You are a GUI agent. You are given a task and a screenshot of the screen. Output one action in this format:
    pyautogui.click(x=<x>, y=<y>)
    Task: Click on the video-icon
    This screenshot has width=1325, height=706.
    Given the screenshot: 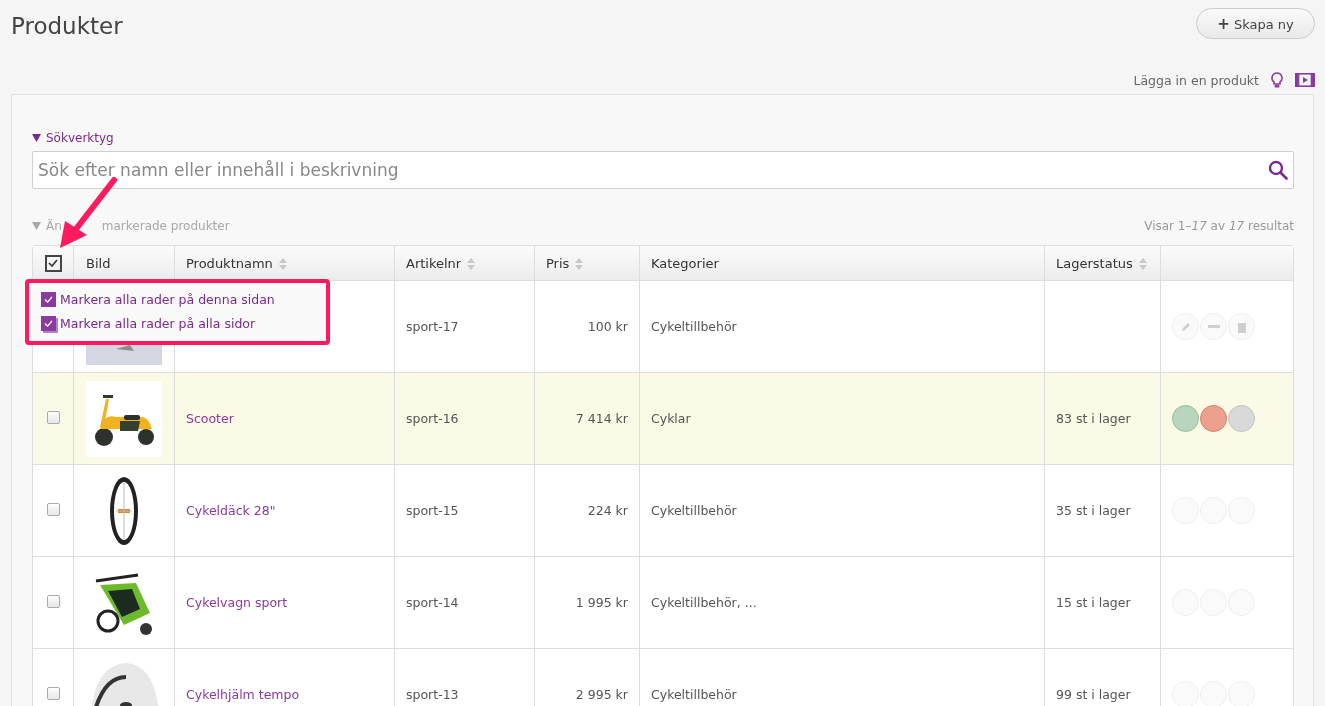 What is the action you would take?
    pyautogui.click(x=1305, y=80)
    